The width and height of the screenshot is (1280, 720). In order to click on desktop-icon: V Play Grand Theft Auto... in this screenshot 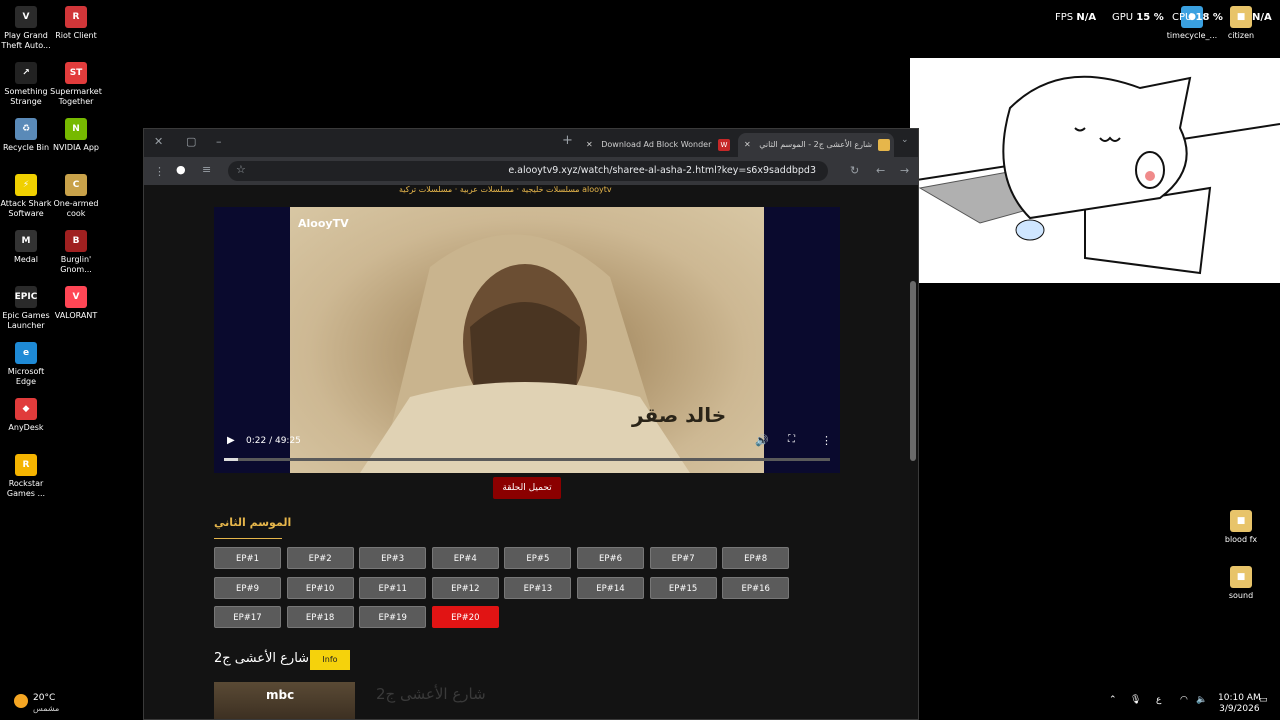, I will do `click(26, 28)`.